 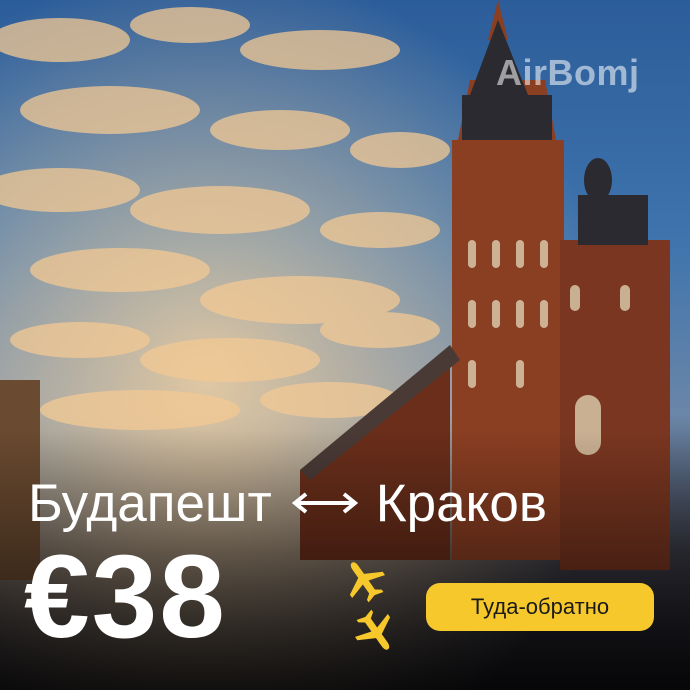 I want to click on route-heading: Будапешт Краков, so click(x=287, y=503).